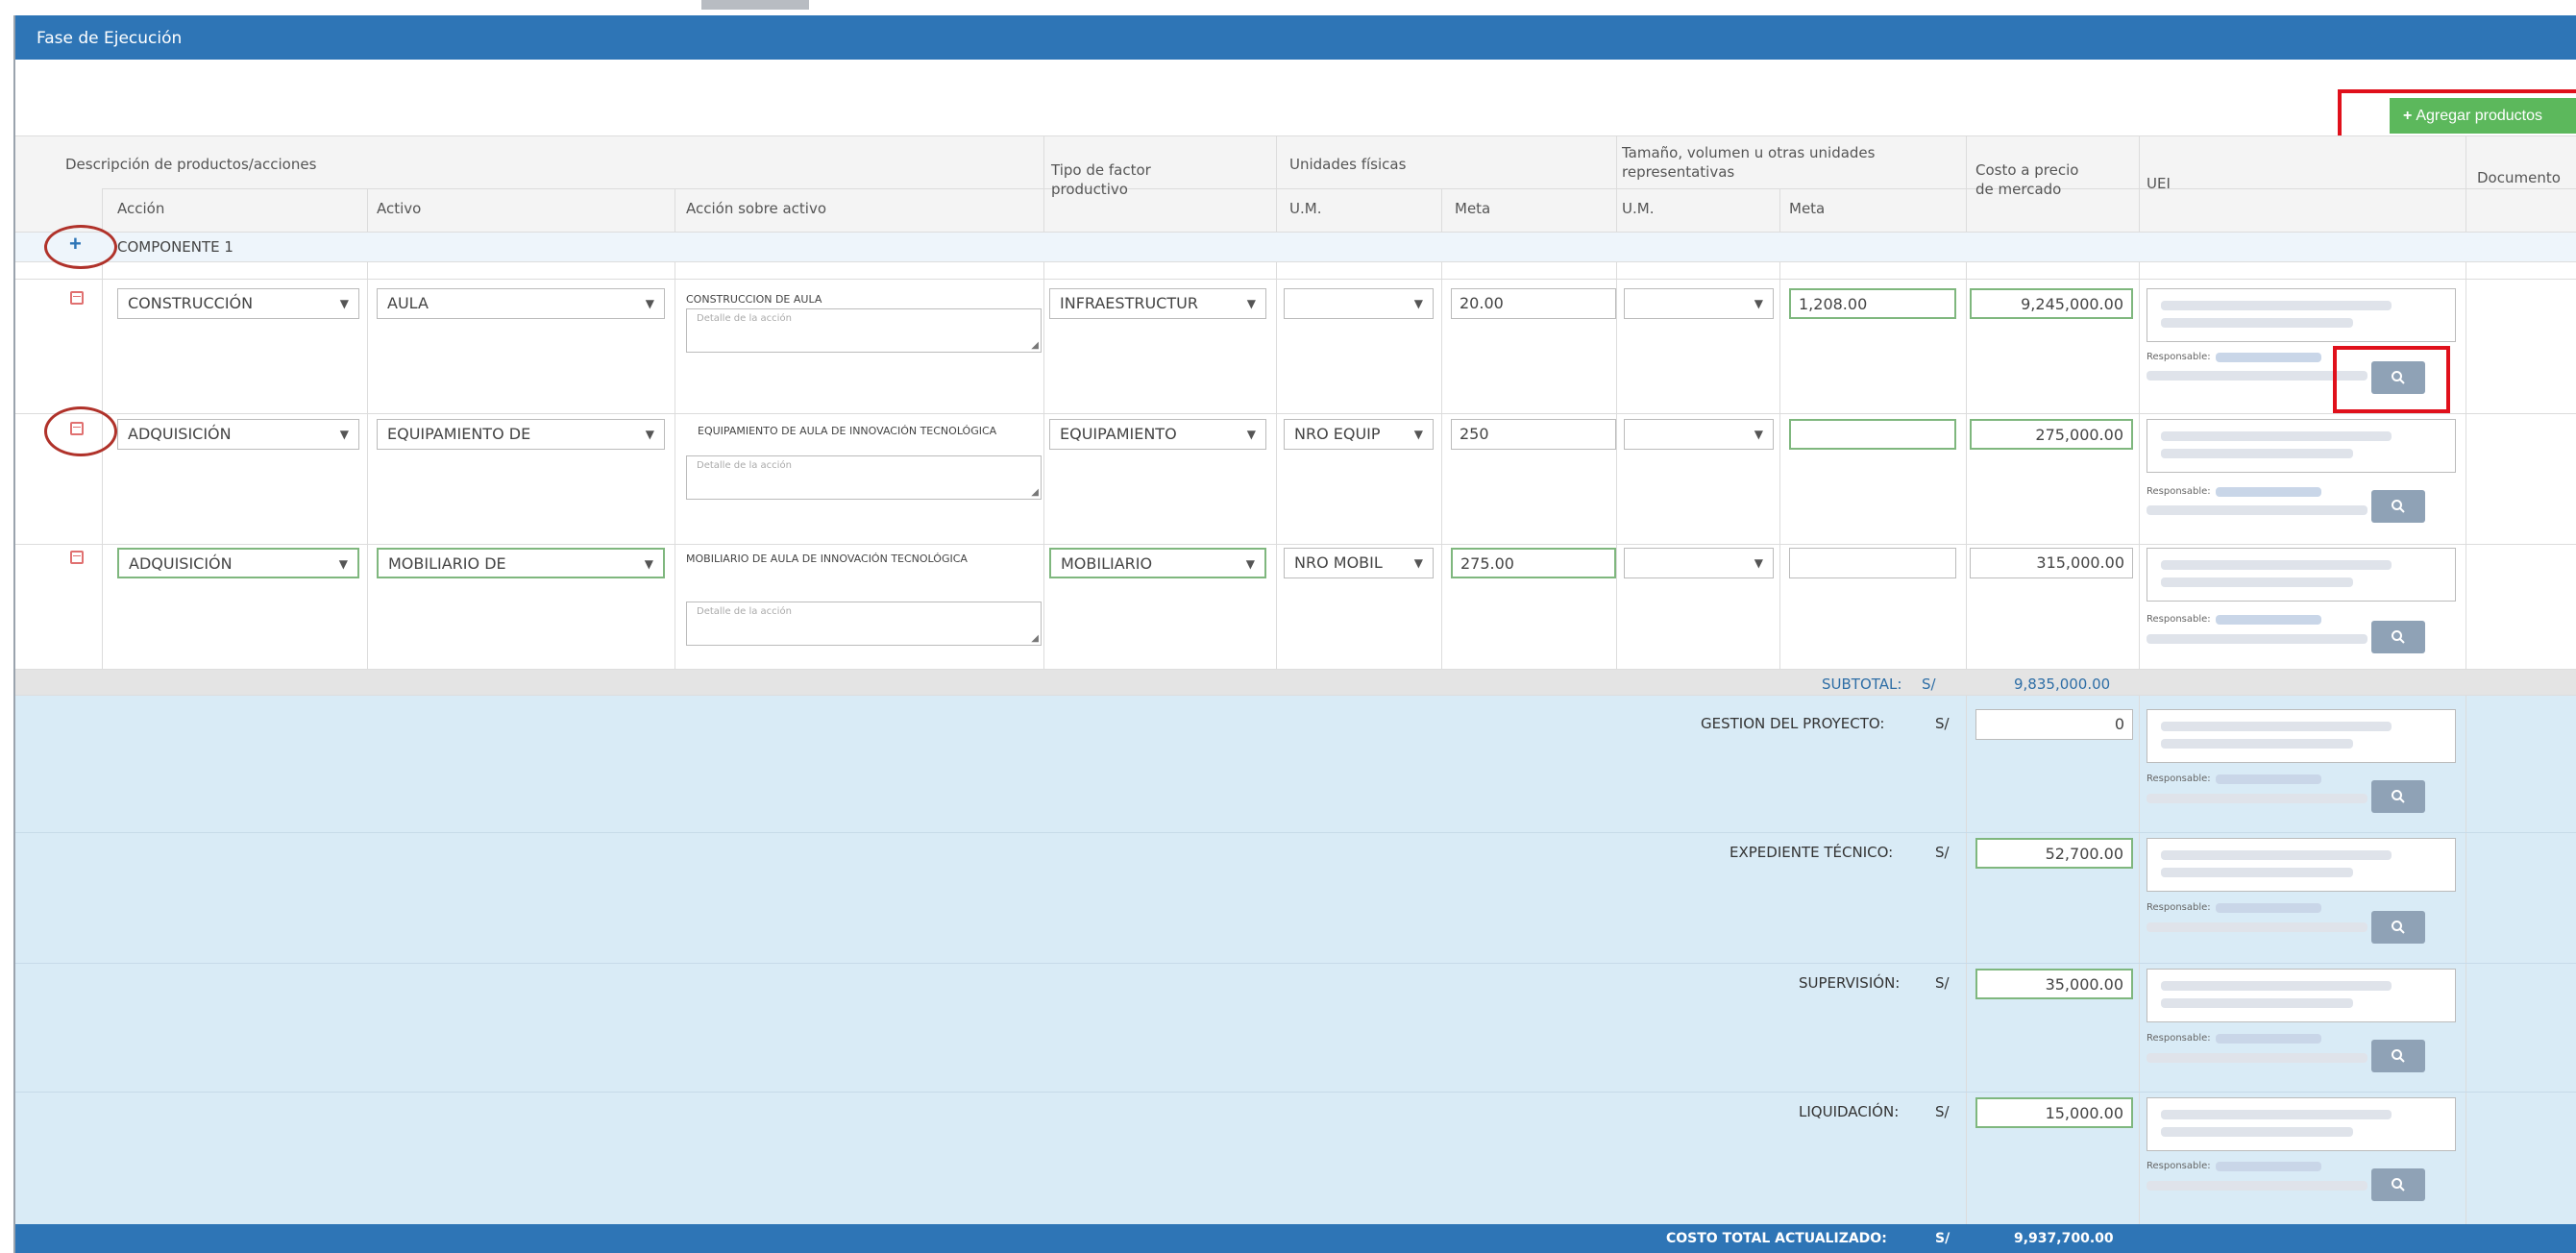  I want to click on tipo-factor-select: INFRAESTRUCTUR ▼, so click(1157, 303).